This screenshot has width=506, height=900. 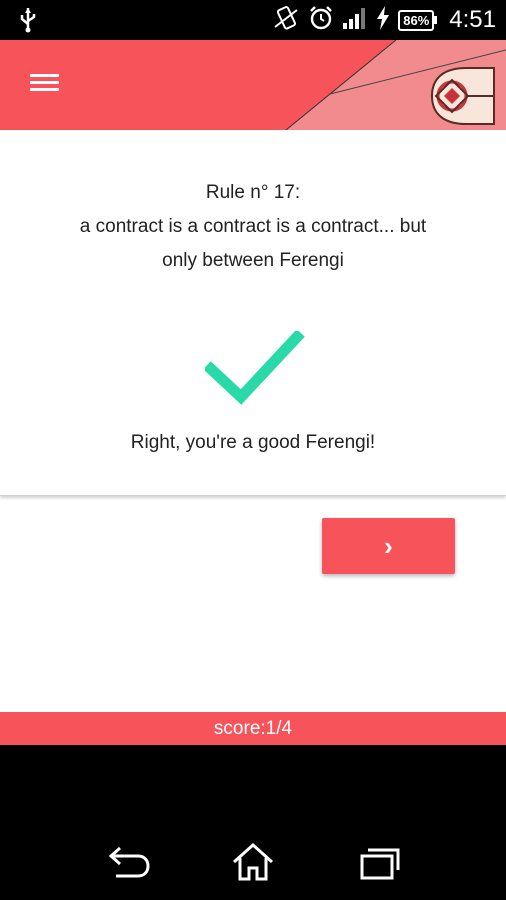 I want to click on battery-icon: 86%, so click(x=418, y=20).